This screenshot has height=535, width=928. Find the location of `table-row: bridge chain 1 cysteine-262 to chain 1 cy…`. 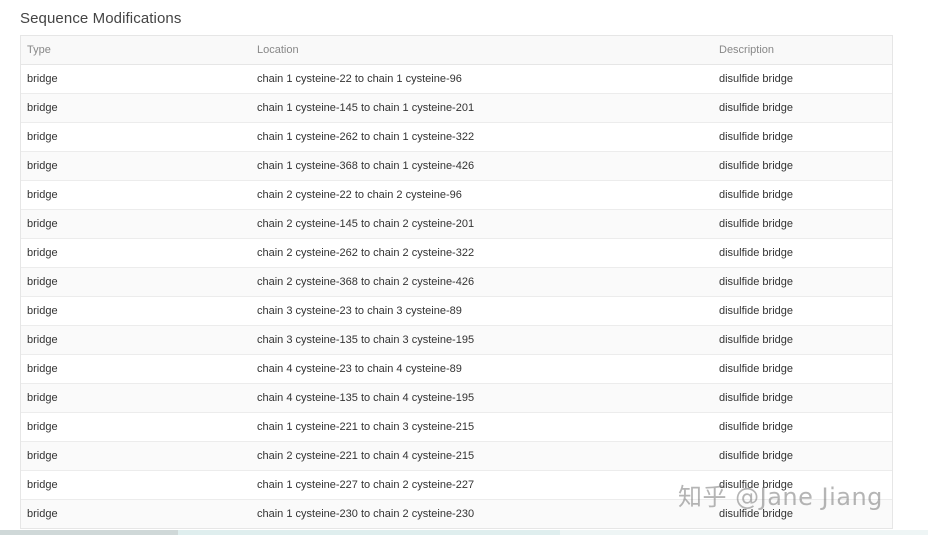

table-row: bridge chain 1 cysteine-262 to chain 1 cy… is located at coordinates (456, 137).